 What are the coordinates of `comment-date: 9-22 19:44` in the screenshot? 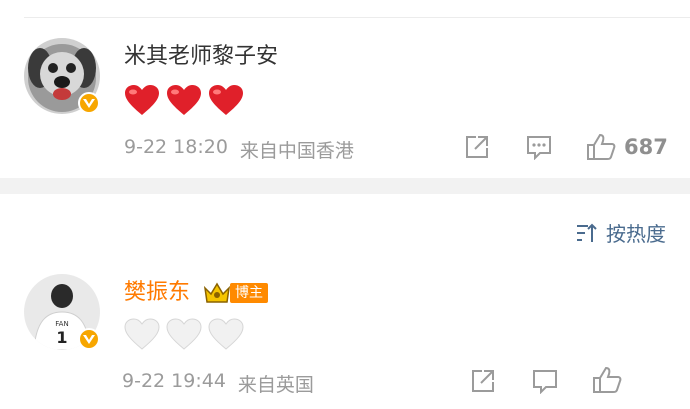 It's located at (174, 381).